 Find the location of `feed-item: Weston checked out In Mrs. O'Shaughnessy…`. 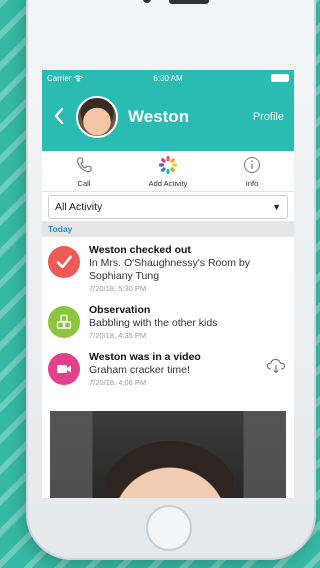

feed-item: Weston checked out In Mrs. O'Shaughnessy… is located at coordinates (168, 267).